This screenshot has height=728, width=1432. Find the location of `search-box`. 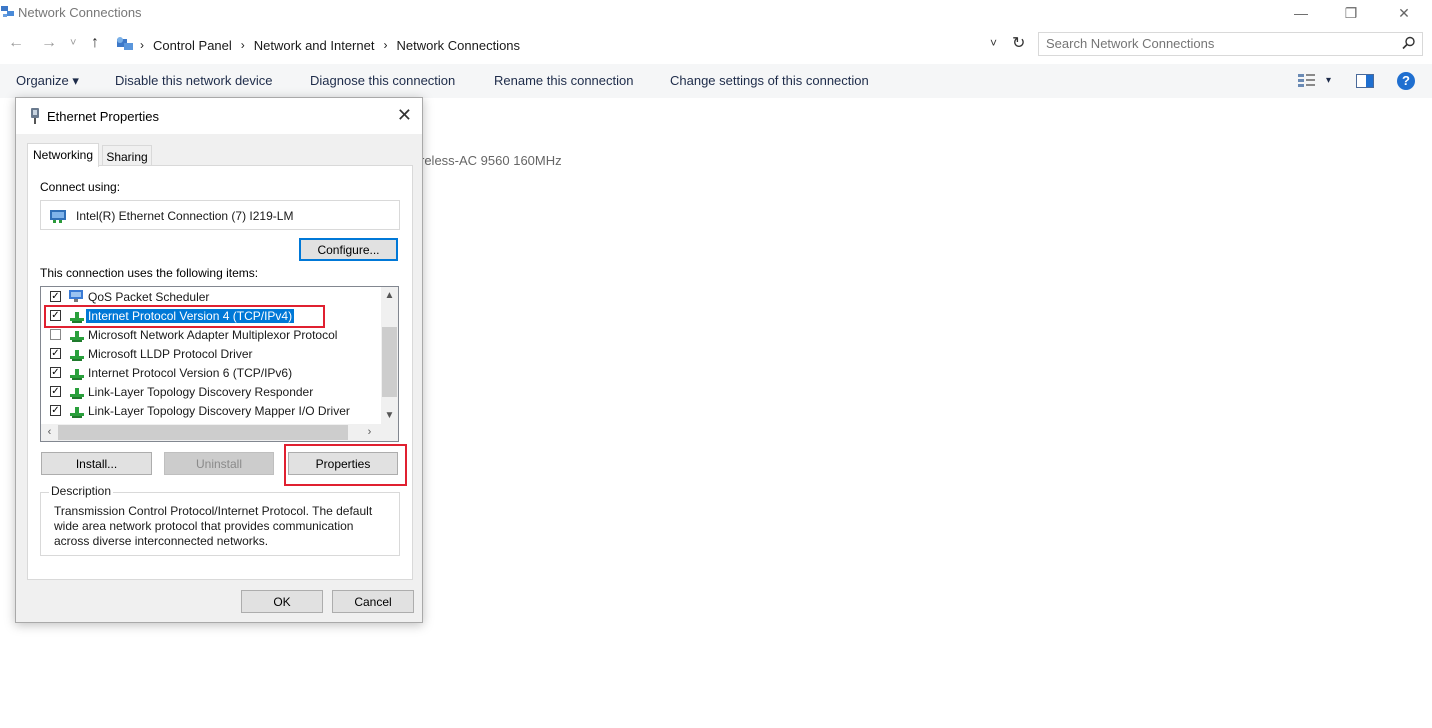

search-box is located at coordinates (1230, 44).